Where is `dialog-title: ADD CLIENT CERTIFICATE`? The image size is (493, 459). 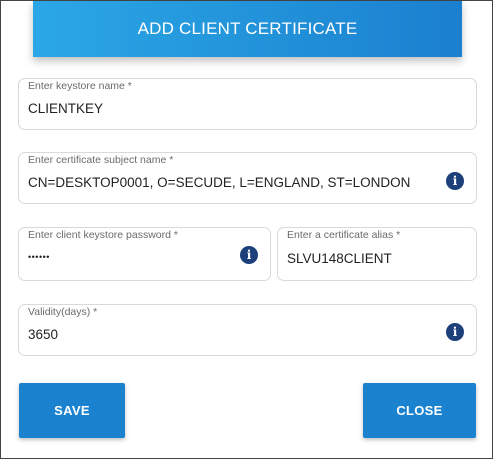 dialog-title: ADD CLIENT CERTIFICATE is located at coordinates (247, 28).